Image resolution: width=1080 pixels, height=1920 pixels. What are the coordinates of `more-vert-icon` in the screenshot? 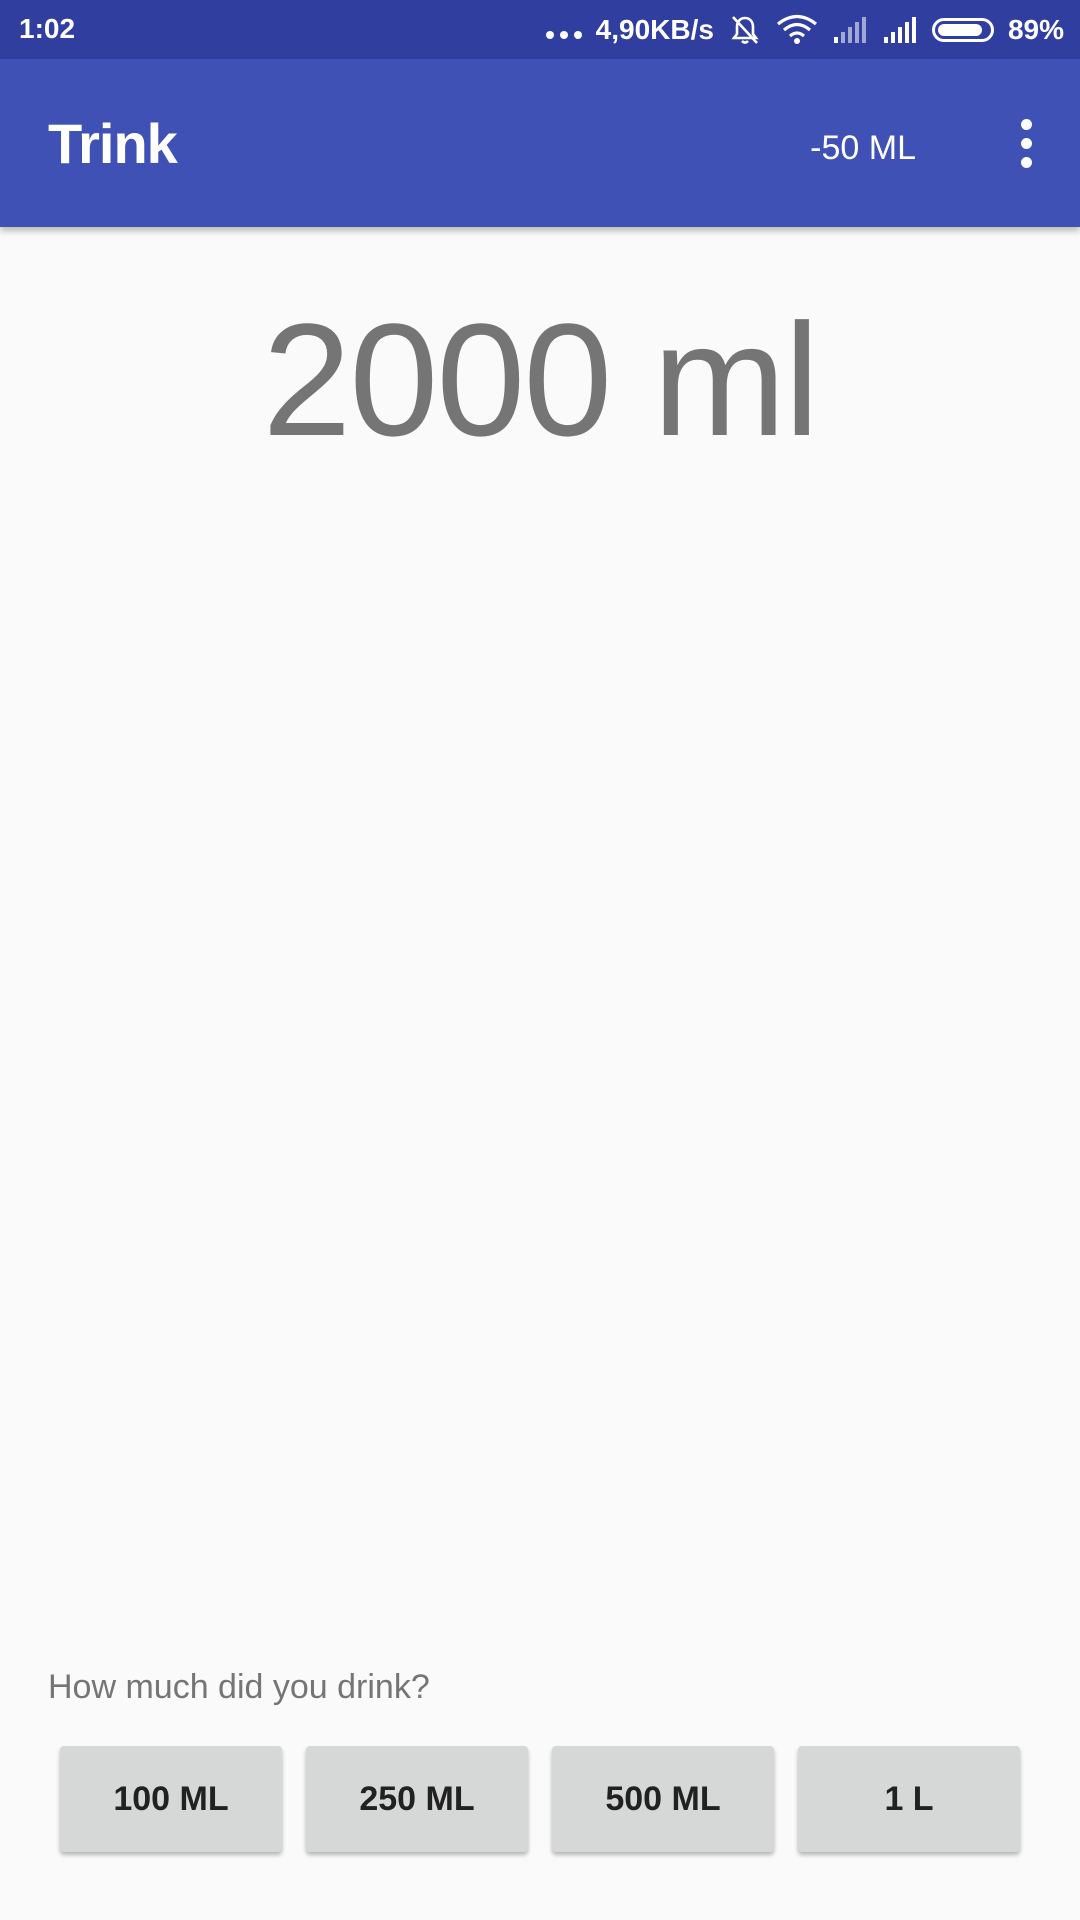 It's located at (1026, 143).